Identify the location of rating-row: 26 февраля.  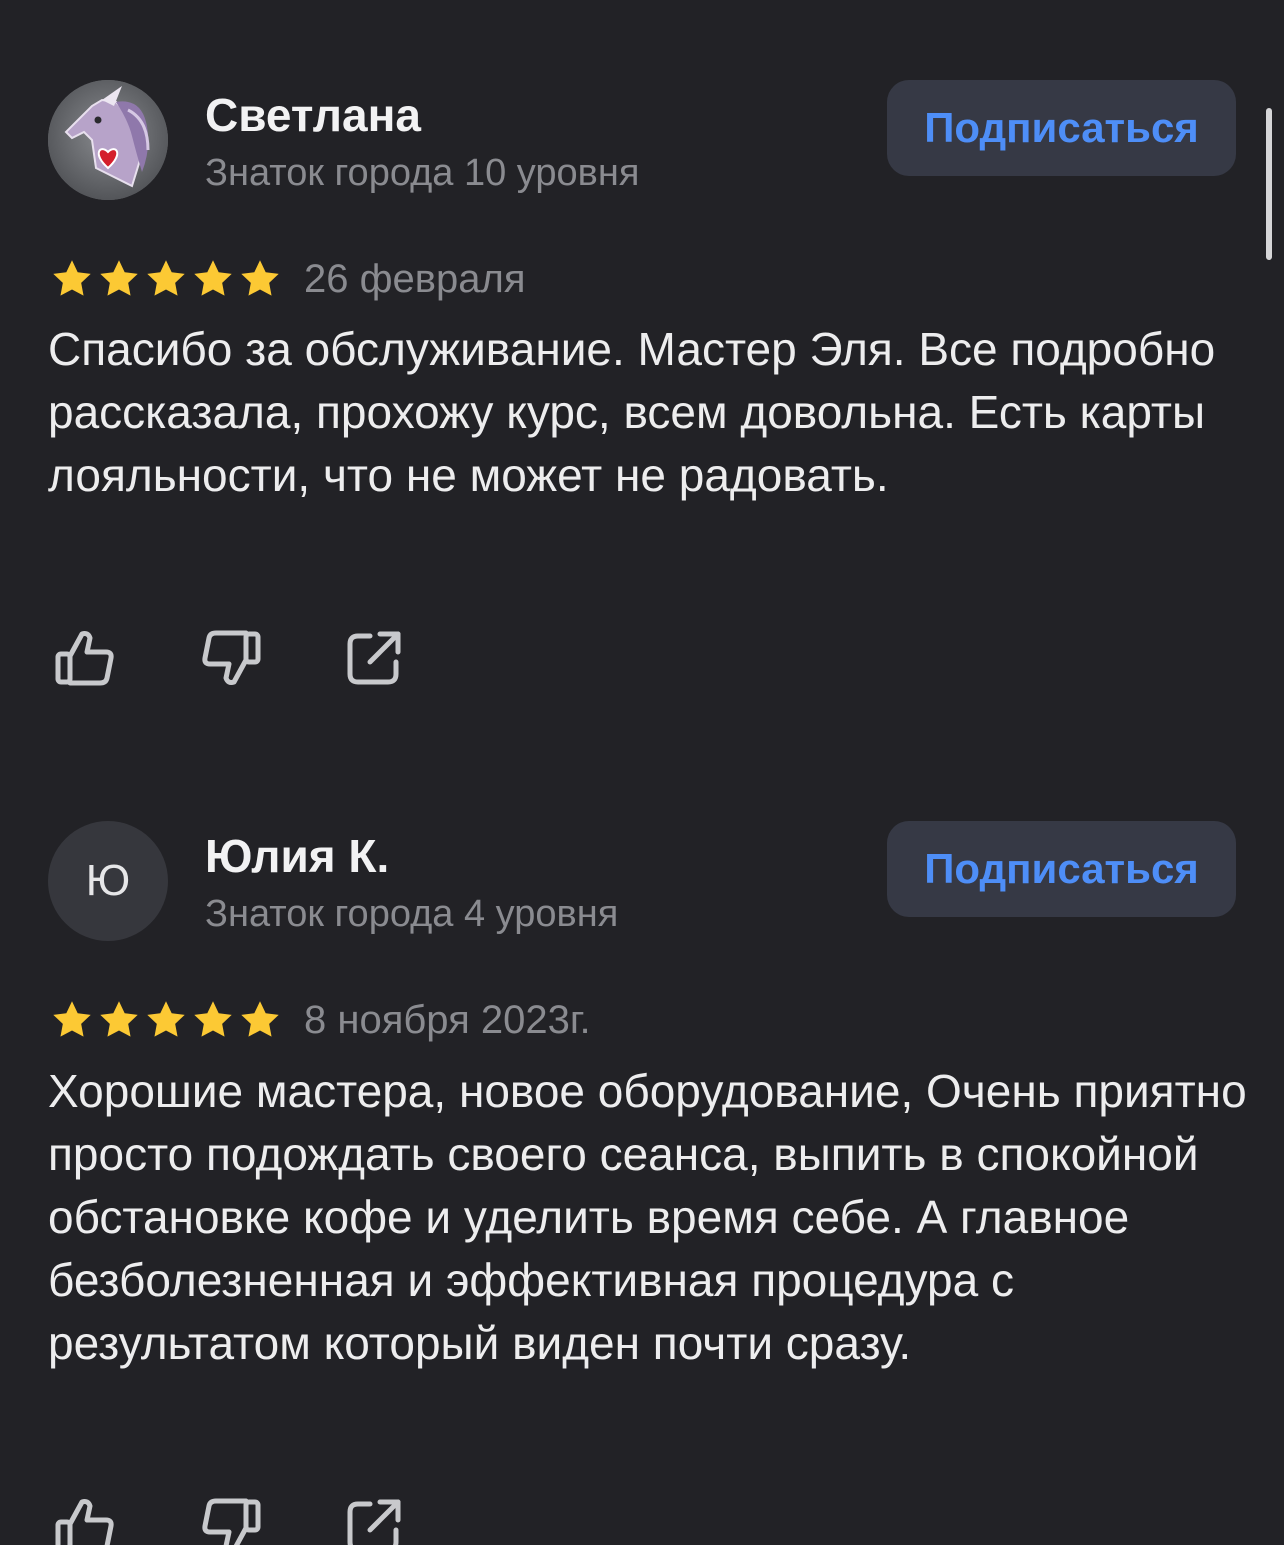
(288, 279).